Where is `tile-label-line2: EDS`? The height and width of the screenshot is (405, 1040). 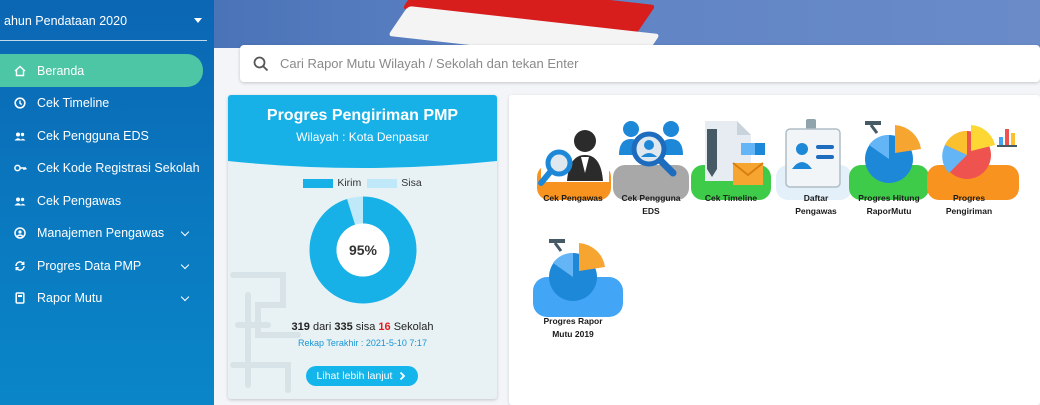 tile-label-line2: EDS is located at coordinates (651, 210).